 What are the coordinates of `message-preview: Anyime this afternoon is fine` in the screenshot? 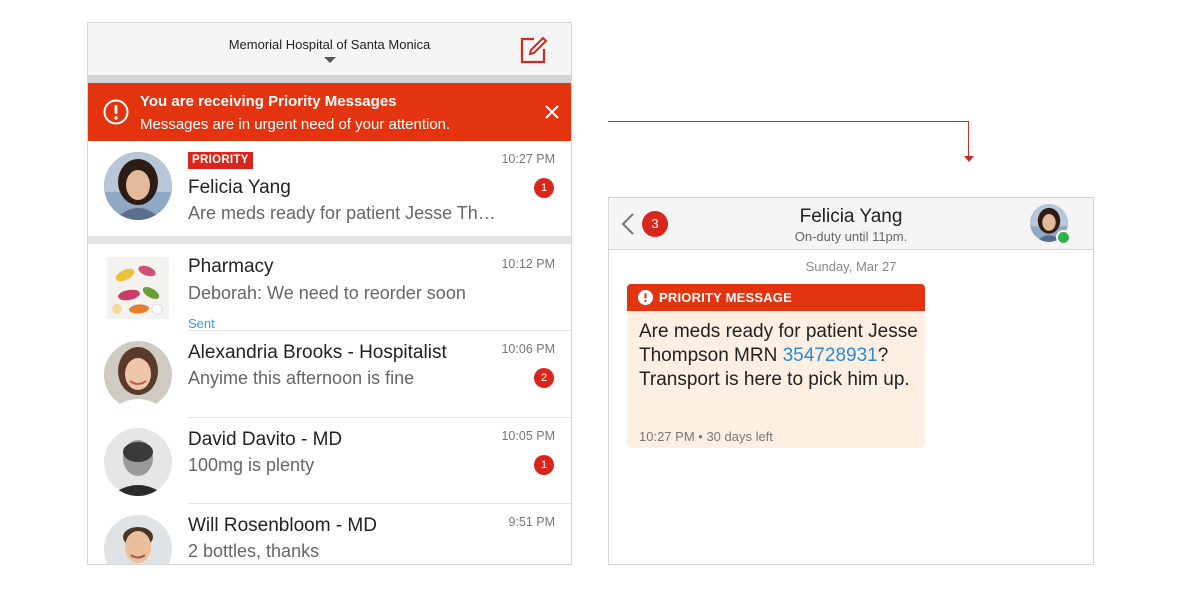 It's located at (301, 378).